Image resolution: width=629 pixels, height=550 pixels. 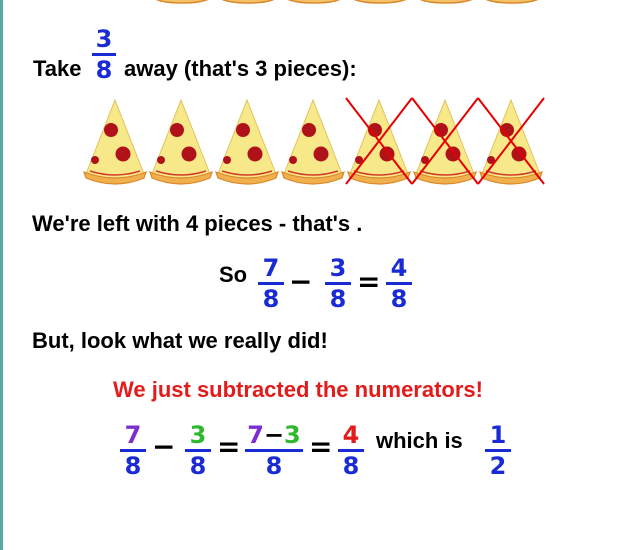 I want to click on top-pizza-crusts, so click(x=350, y=3).